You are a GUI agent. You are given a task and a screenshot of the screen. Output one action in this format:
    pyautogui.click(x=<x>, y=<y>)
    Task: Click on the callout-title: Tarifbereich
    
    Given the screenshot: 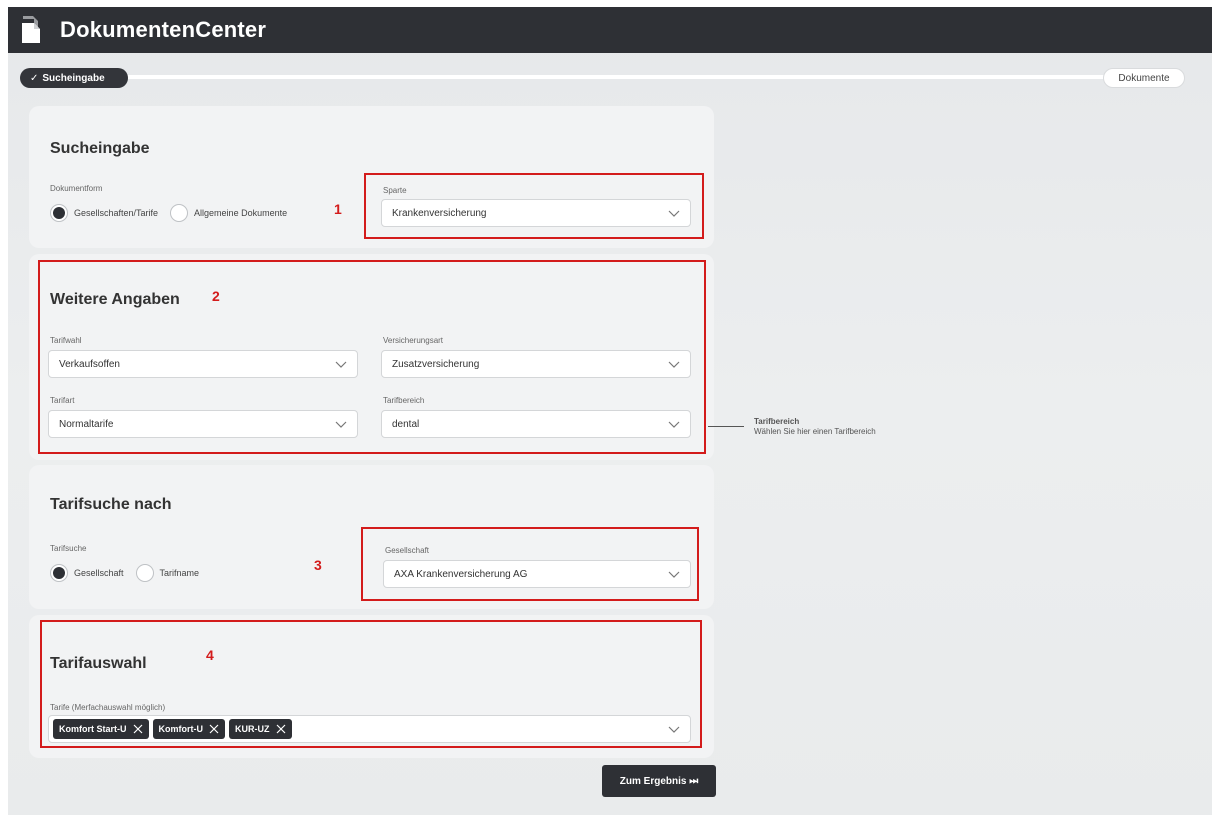 What is the action you would take?
    pyautogui.click(x=777, y=421)
    